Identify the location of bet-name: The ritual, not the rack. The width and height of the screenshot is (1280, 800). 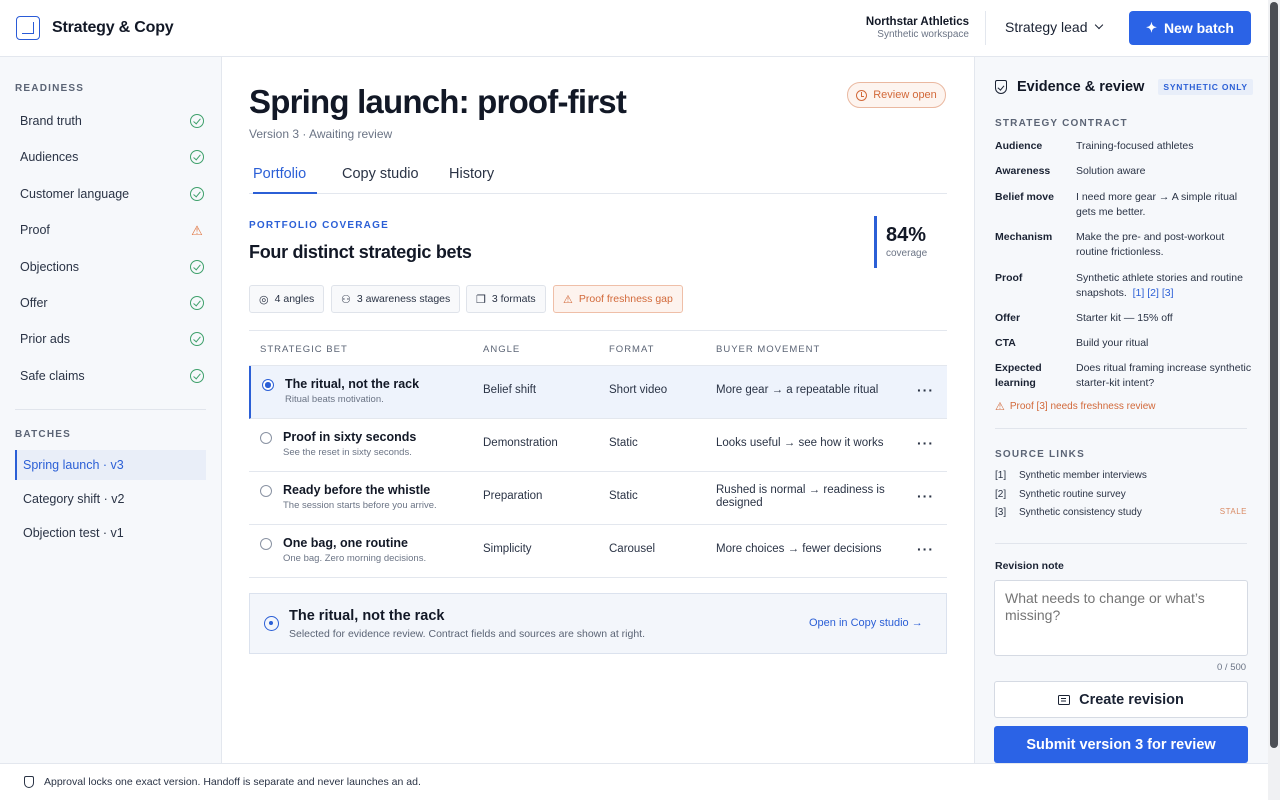
(352, 384).